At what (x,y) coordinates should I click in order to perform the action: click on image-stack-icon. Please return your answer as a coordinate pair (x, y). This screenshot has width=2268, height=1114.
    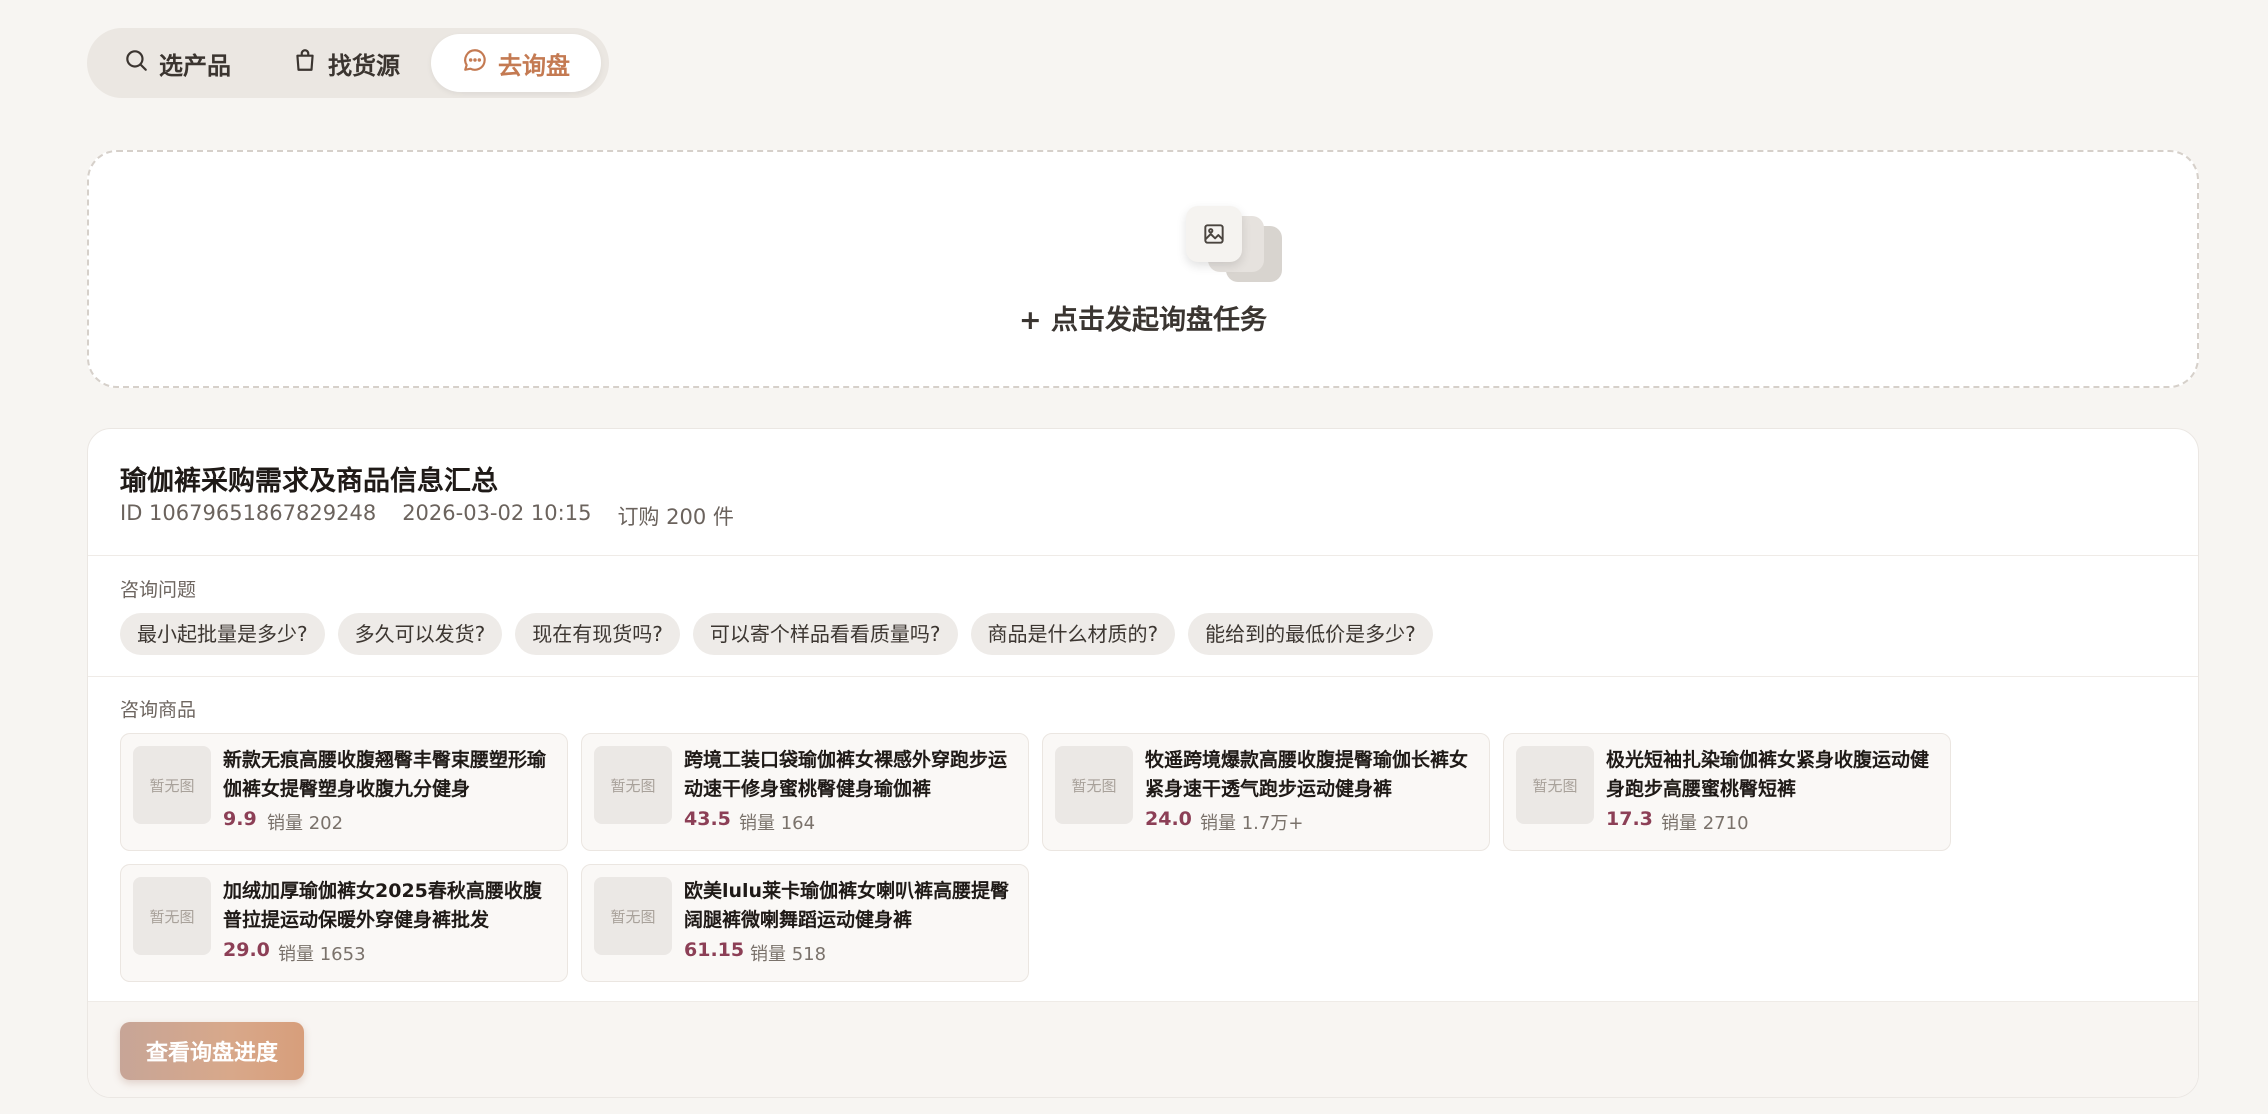
    Looking at the image, I should click on (1236, 246).